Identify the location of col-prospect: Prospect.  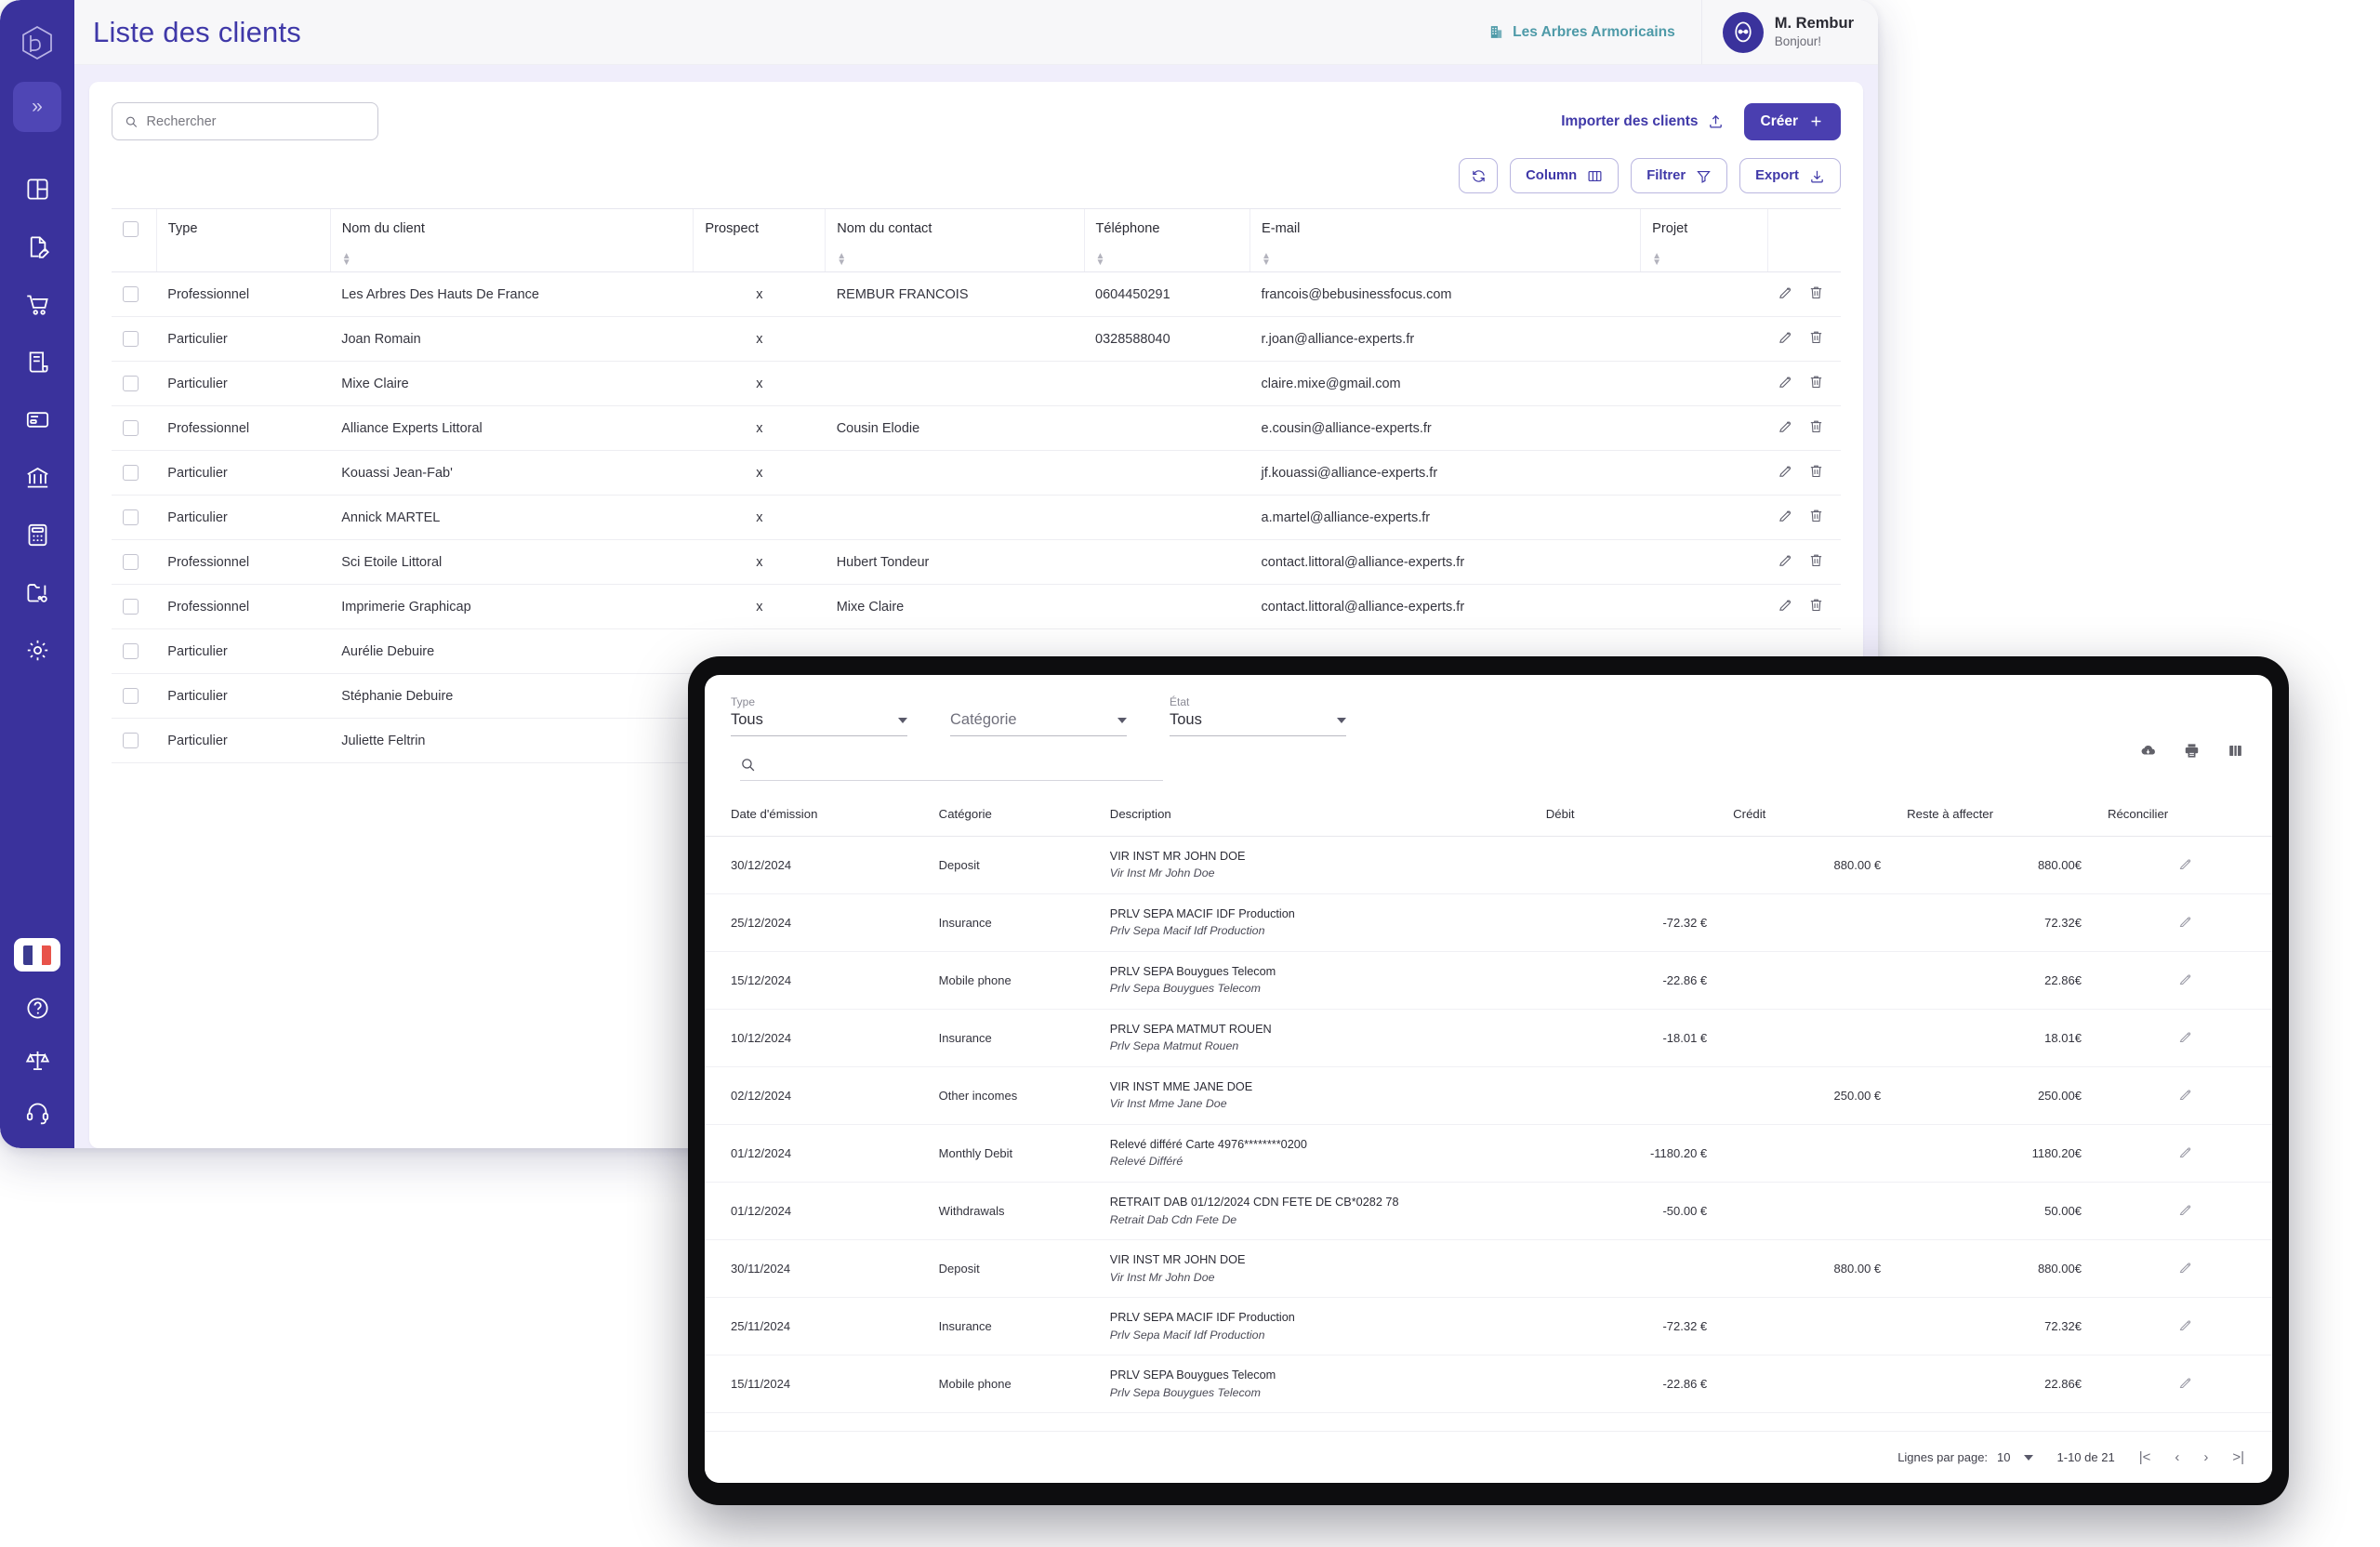
(759, 240).